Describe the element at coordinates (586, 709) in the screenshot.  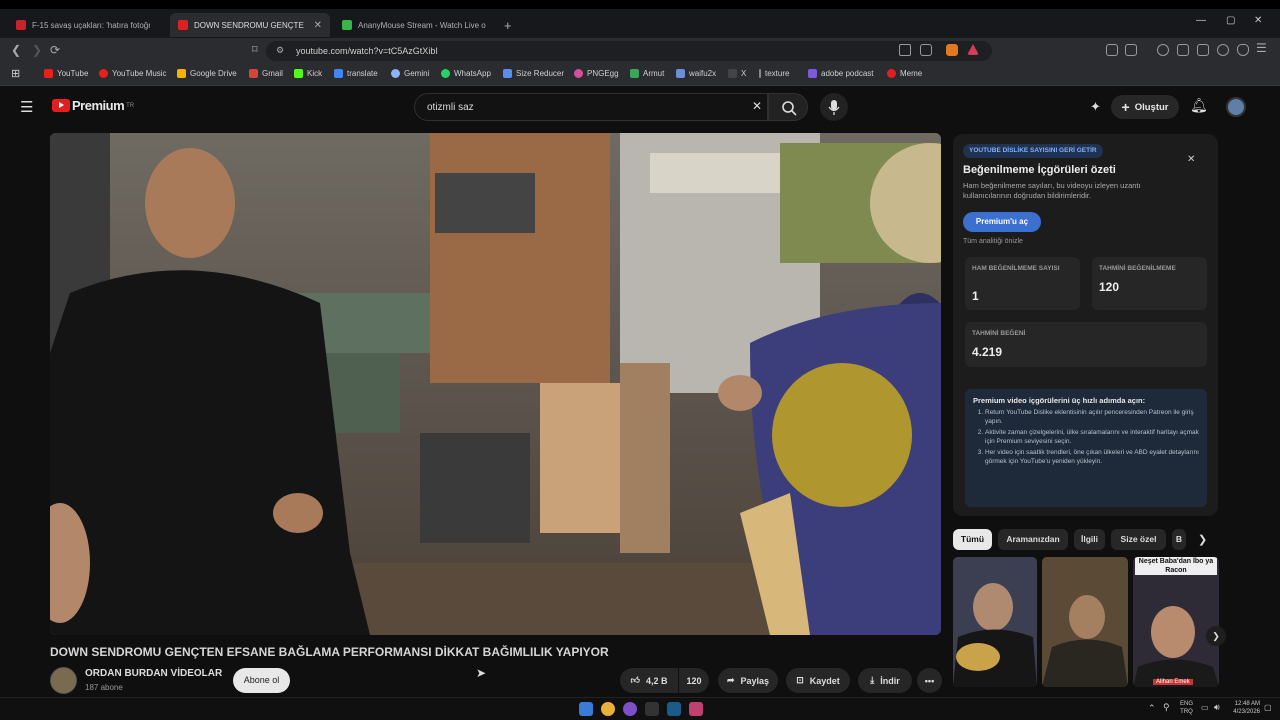
I see `windows-start-icon` at that location.